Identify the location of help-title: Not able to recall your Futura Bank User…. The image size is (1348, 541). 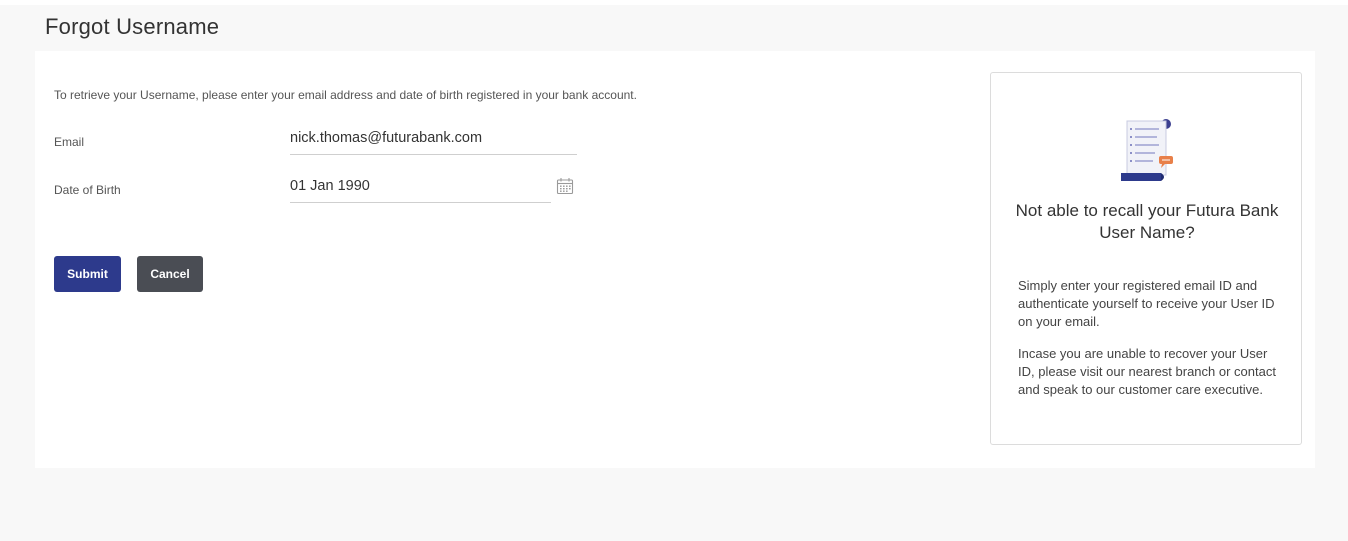
(1147, 221).